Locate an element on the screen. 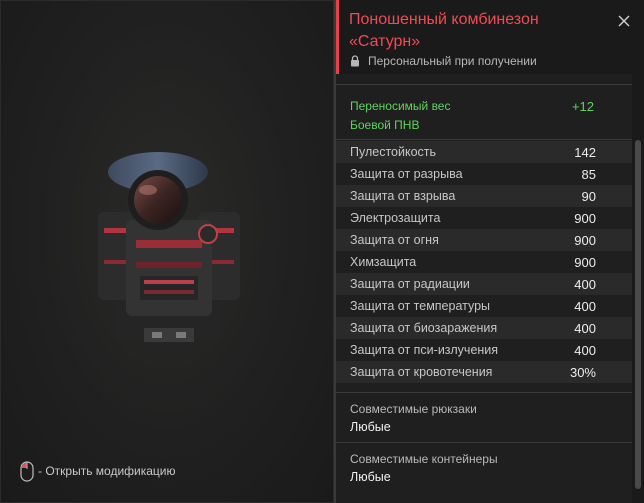  stat-value: 90 is located at coordinates (588, 196).